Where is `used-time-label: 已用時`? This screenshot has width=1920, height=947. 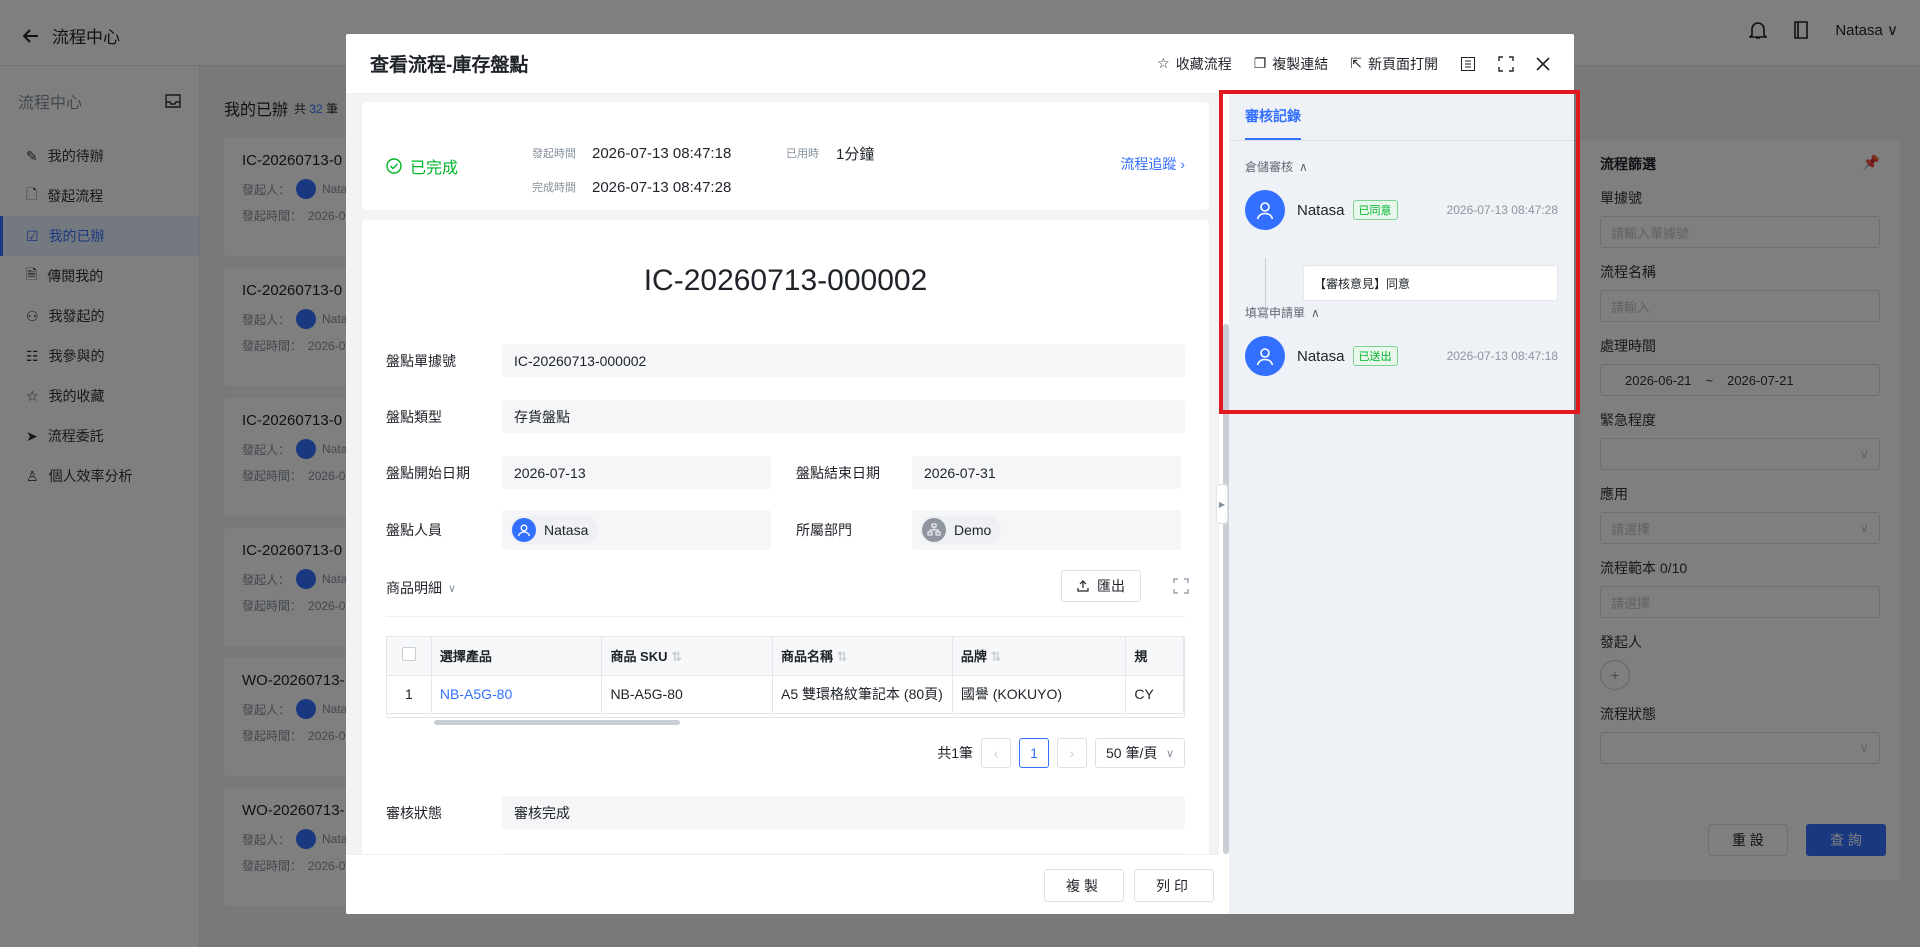
used-time-label: 已用時 is located at coordinates (802, 154).